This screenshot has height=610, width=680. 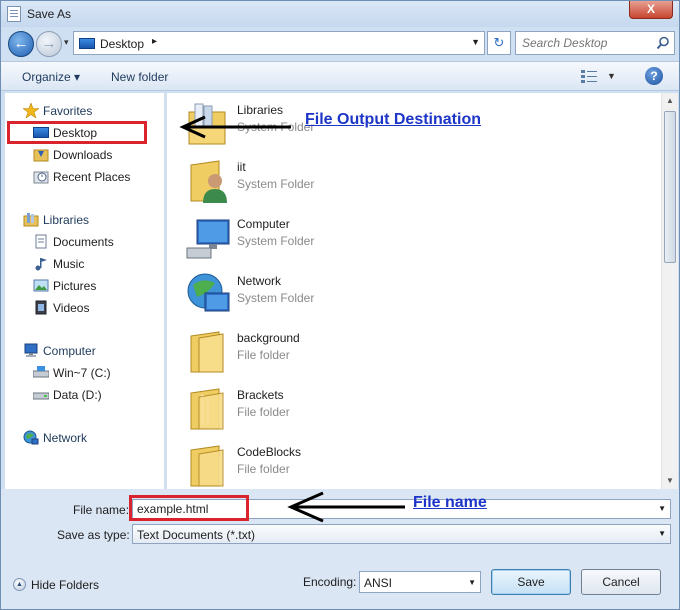 I want to click on nav-videos: Videos, so click(x=108, y=308).